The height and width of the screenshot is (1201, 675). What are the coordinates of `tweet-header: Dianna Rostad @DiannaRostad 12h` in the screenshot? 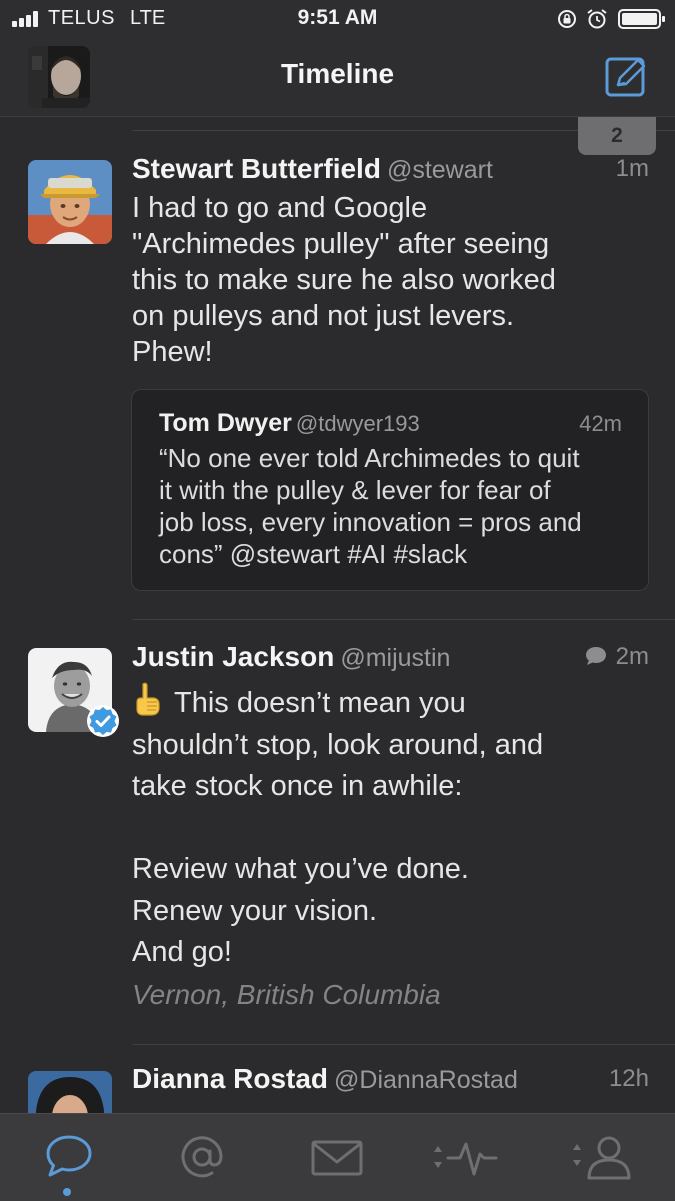 It's located at (390, 1080).